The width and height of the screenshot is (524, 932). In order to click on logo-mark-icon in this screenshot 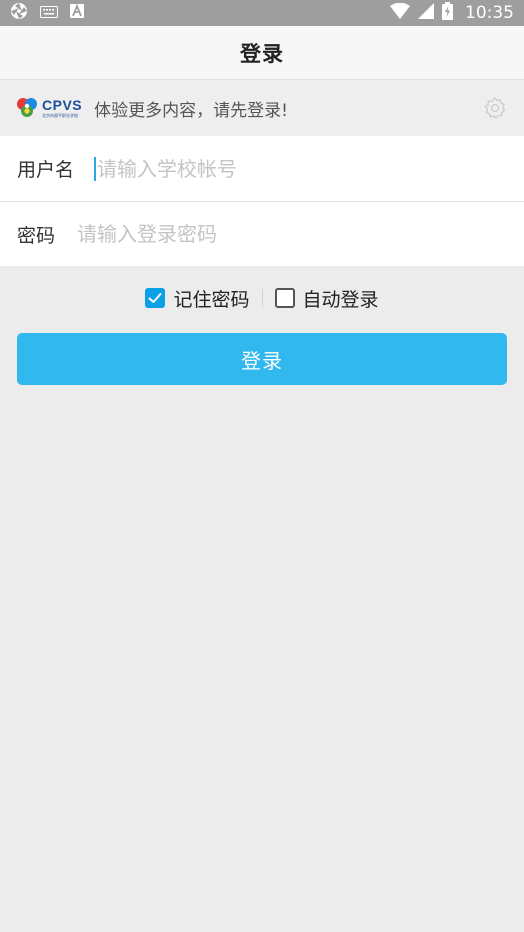, I will do `click(27, 107)`.